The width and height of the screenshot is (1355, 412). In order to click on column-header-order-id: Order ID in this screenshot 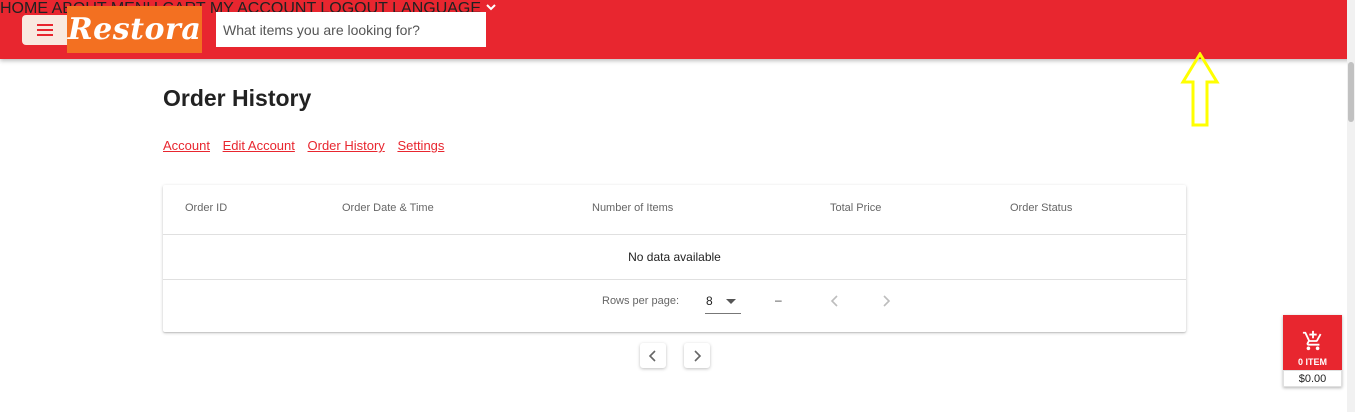, I will do `click(206, 208)`.